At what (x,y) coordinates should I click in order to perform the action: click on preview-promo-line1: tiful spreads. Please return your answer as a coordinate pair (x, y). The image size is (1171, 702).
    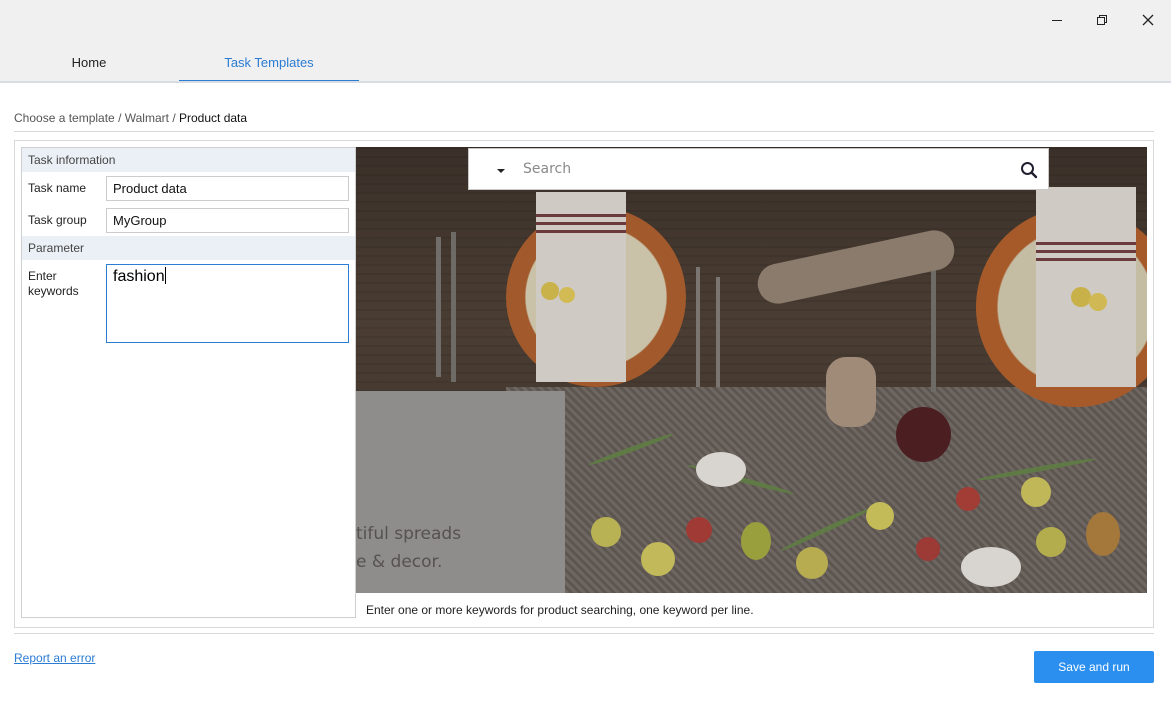
    Looking at the image, I should click on (409, 534).